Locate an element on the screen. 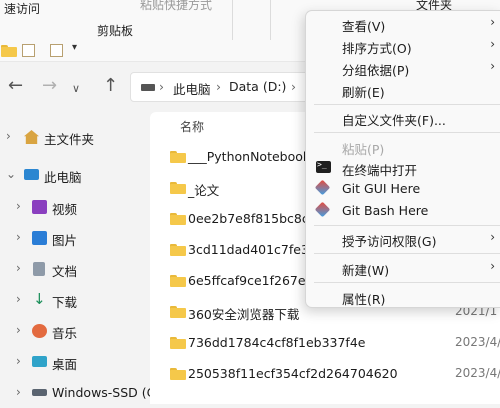 Image resolution: width=500 pixels, height=408 pixels. up-arrow-icon: ↑ is located at coordinates (110, 86).